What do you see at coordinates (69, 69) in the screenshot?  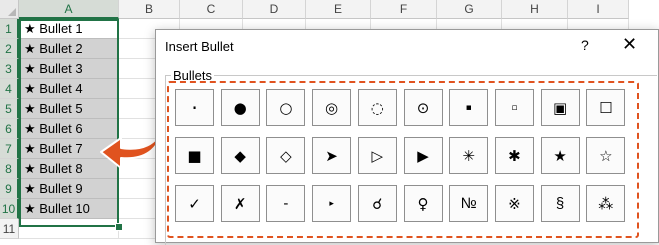 I see `bullet-cell-a3: ★ Bullet 3` at bounding box center [69, 69].